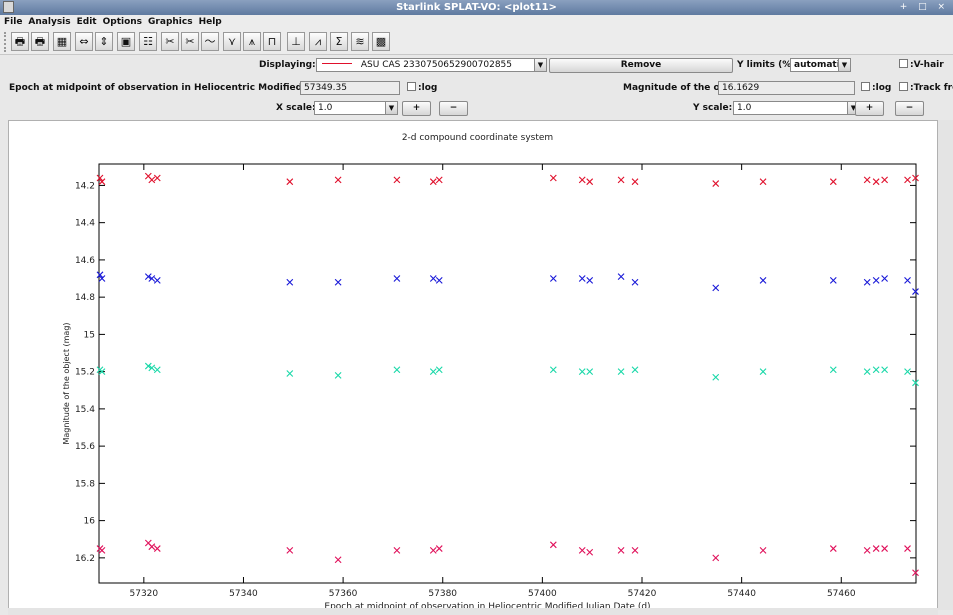 The height and width of the screenshot is (615, 953). What do you see at coordinates (252, 41) in the screenshot?
I see `polynomial-button: ⩚` at bounding box center [252, 41].